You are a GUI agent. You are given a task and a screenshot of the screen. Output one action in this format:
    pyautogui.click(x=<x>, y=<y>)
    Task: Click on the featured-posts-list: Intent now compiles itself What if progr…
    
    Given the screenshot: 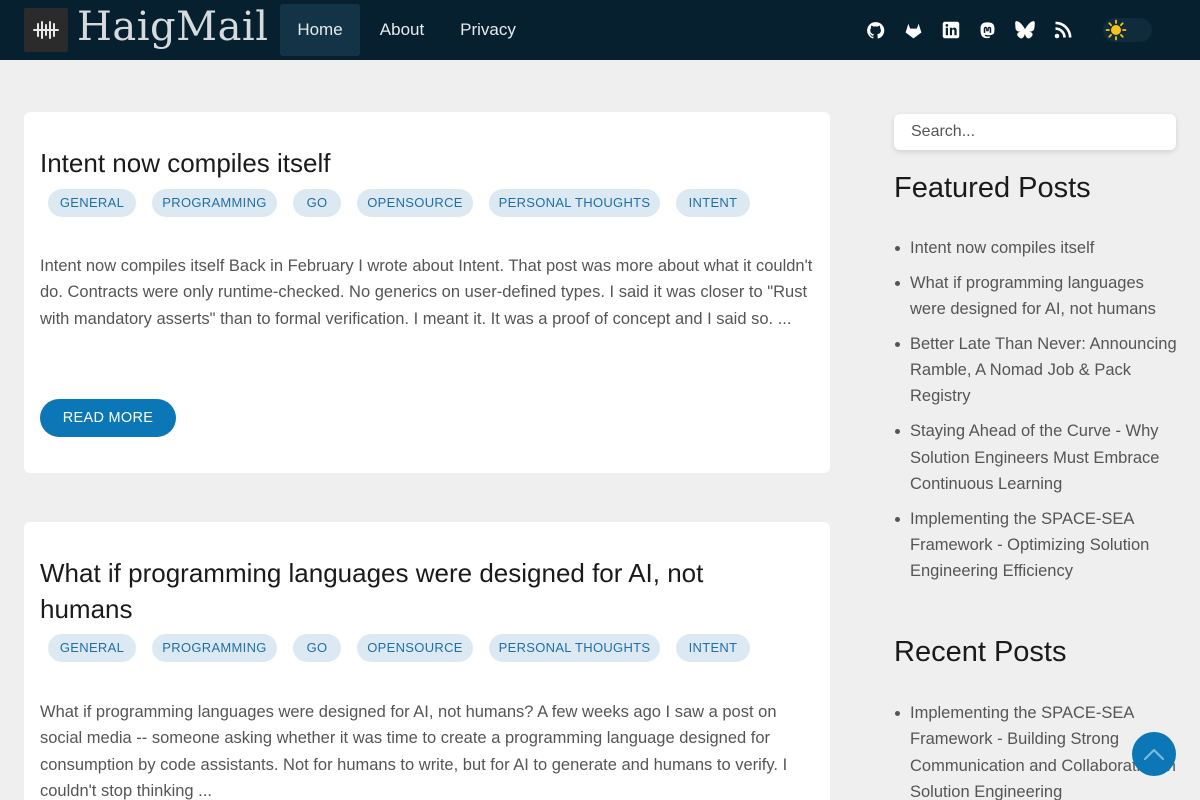 What is the action you would take?
    pyautogui.click(x=1039, y=414)
    